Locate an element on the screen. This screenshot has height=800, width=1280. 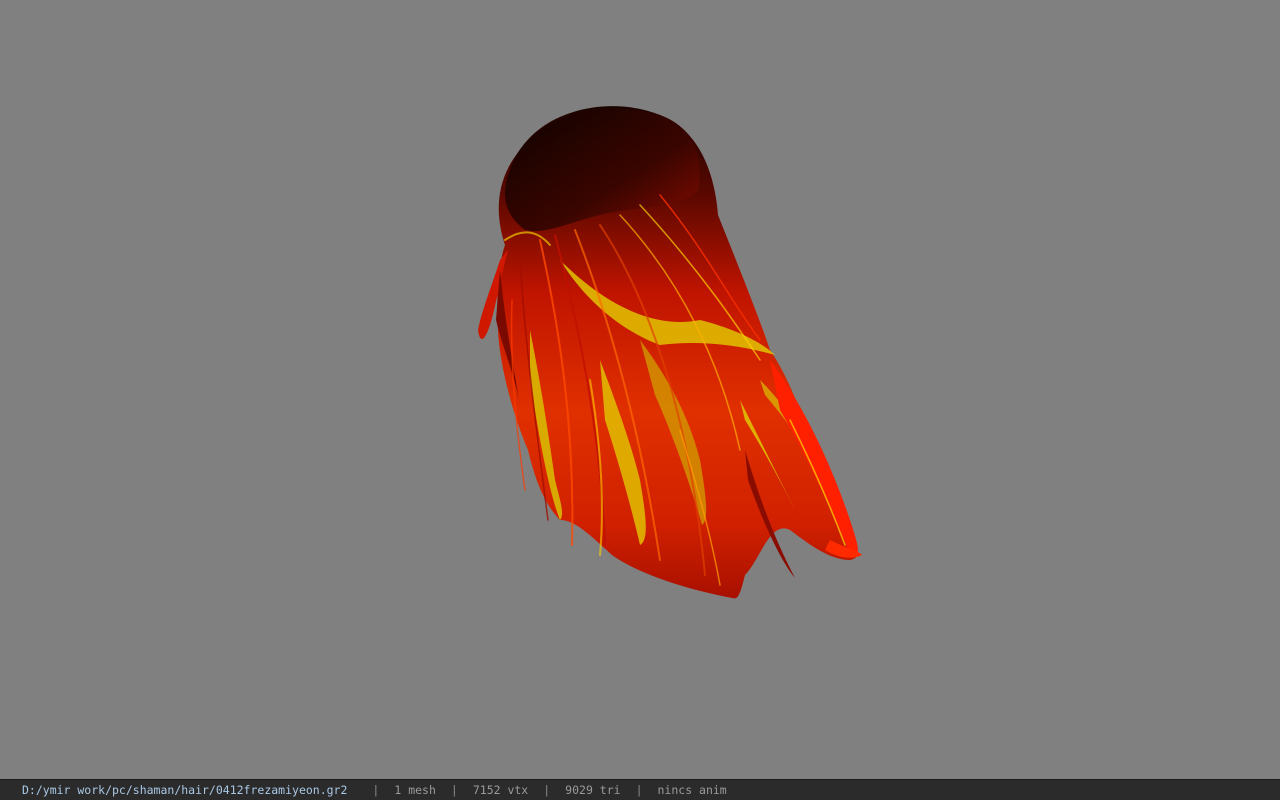
mesh-count: 1 mesh is located at coordinates (415, 790).